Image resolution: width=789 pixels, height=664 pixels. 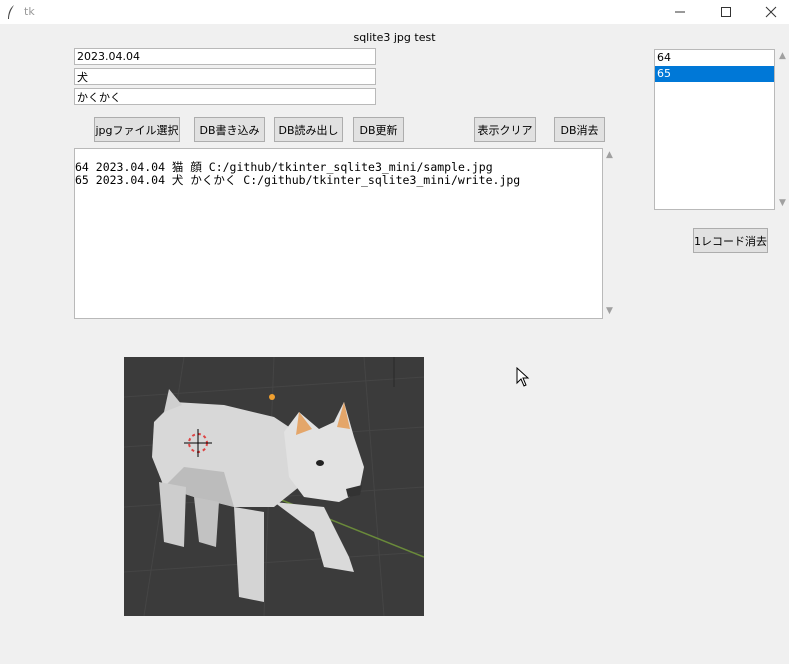 I want to click on record-listbox: 64 65, so click(x=714, y=129).